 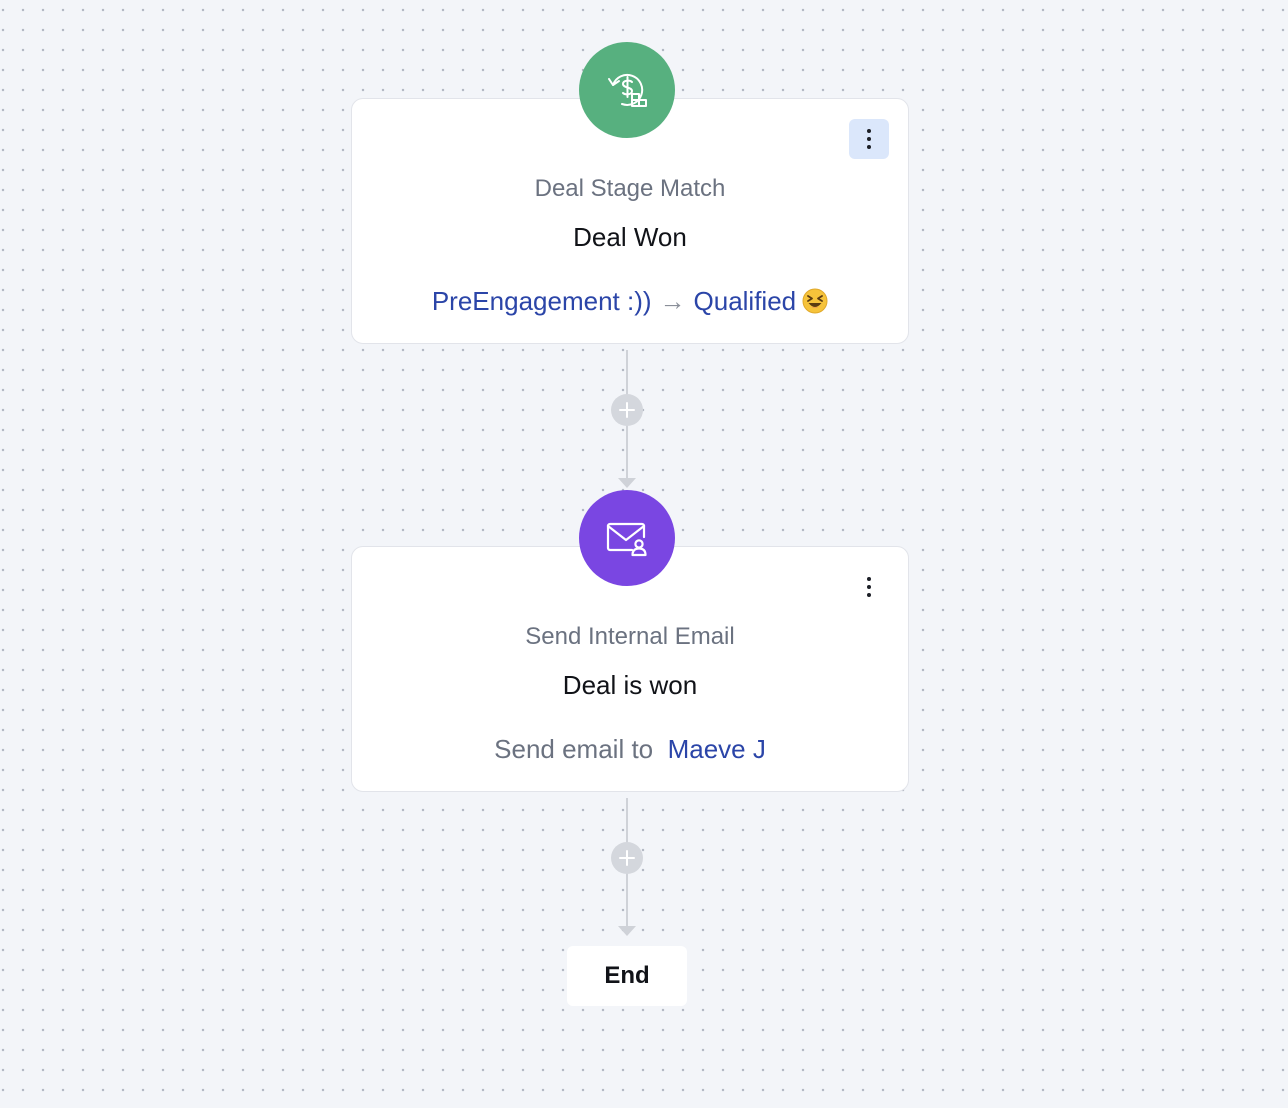 What do you see at coordinates (627, 538) in the screenshot?
I see `email-user-icon` at bounding box center [627, 538].